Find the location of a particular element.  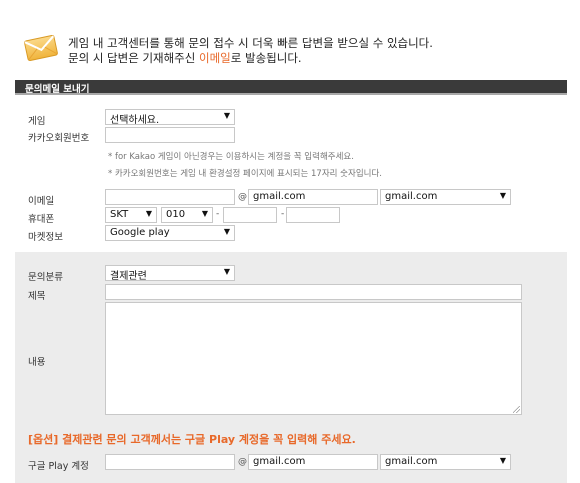

email-domain-select: gmail.com ▼ is located at coordinates (445, 197).